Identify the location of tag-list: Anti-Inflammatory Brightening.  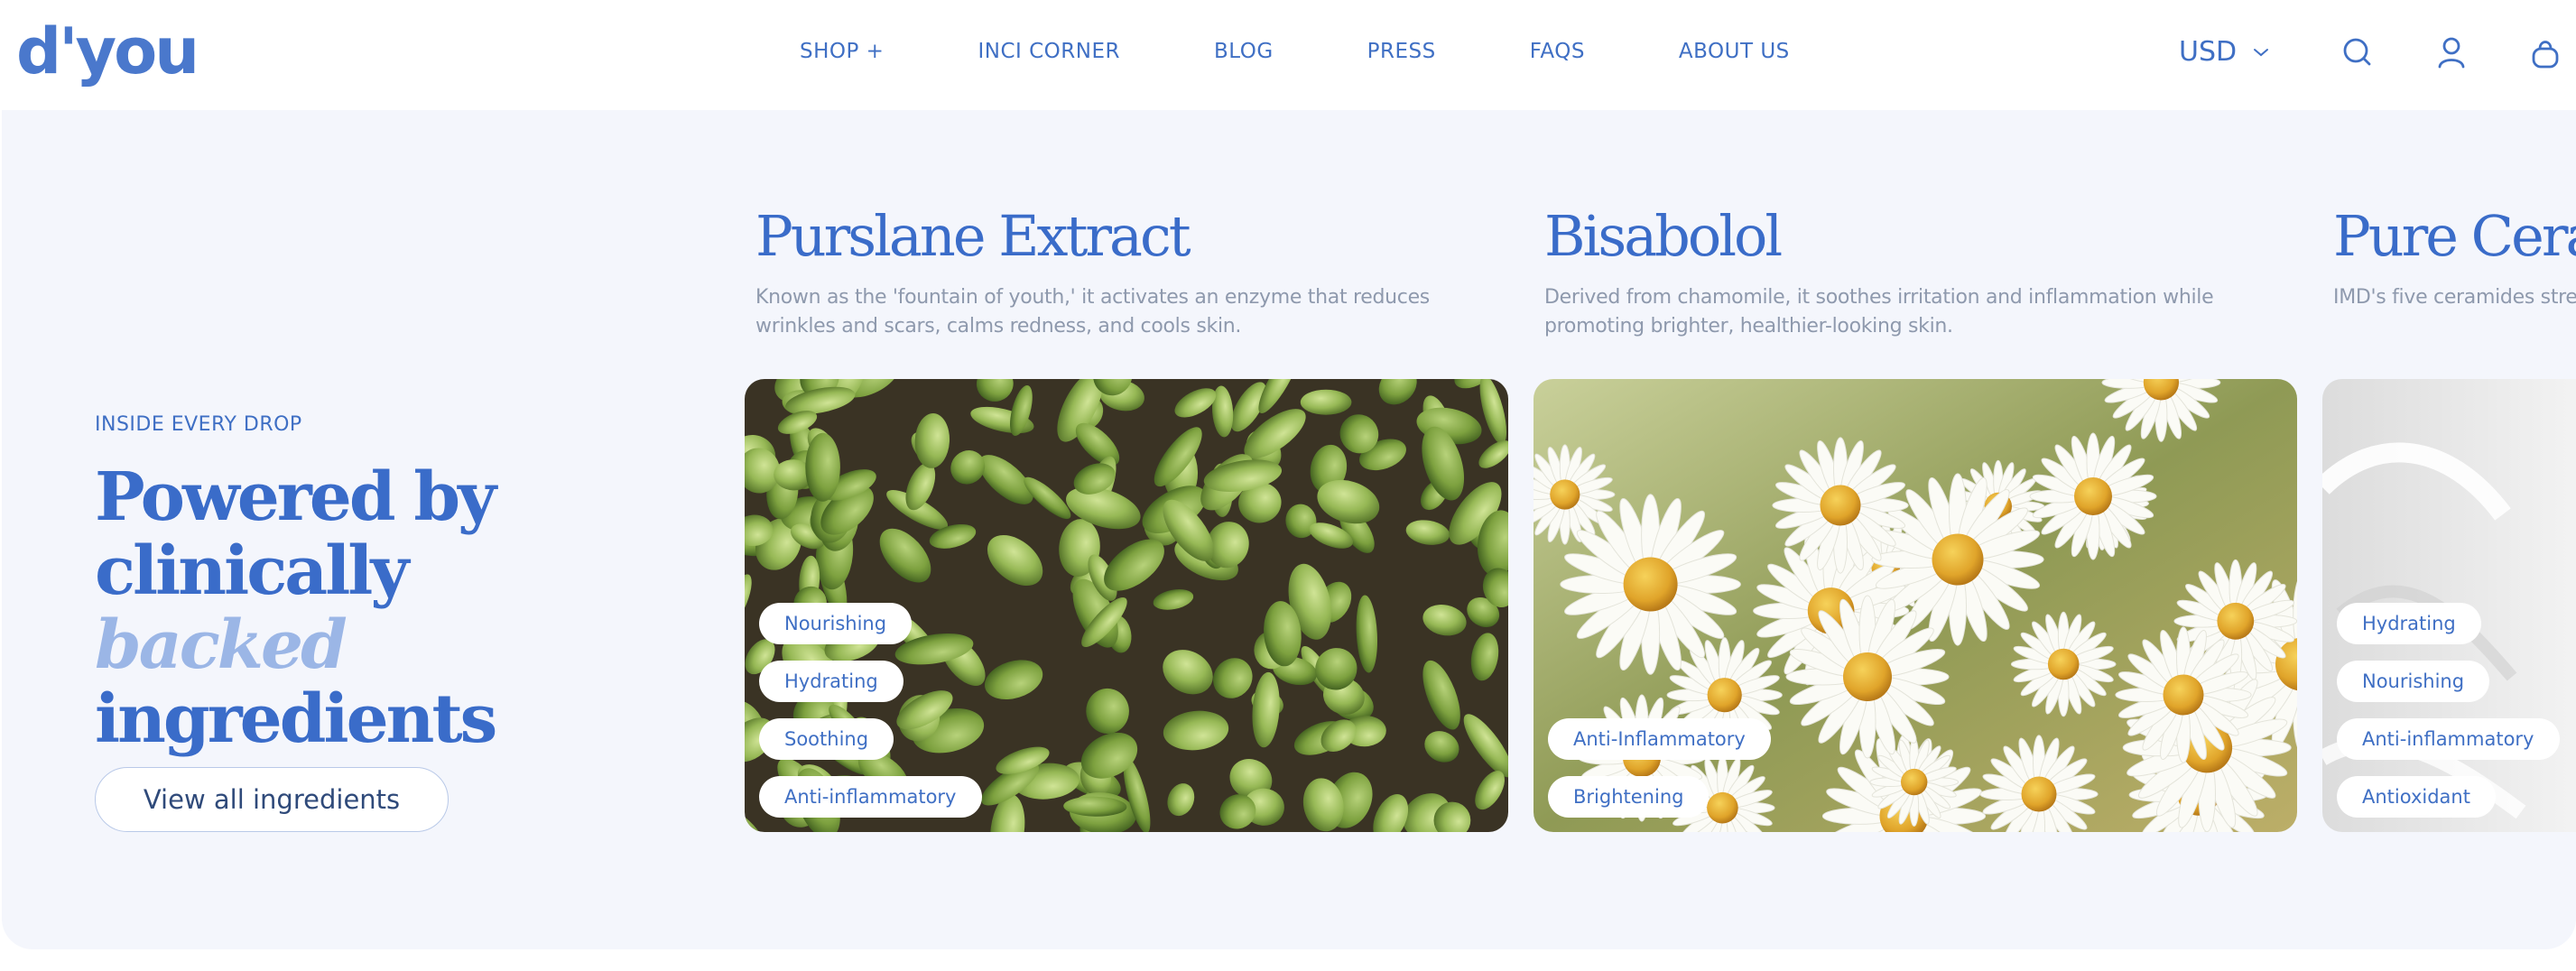
(1659, 760).